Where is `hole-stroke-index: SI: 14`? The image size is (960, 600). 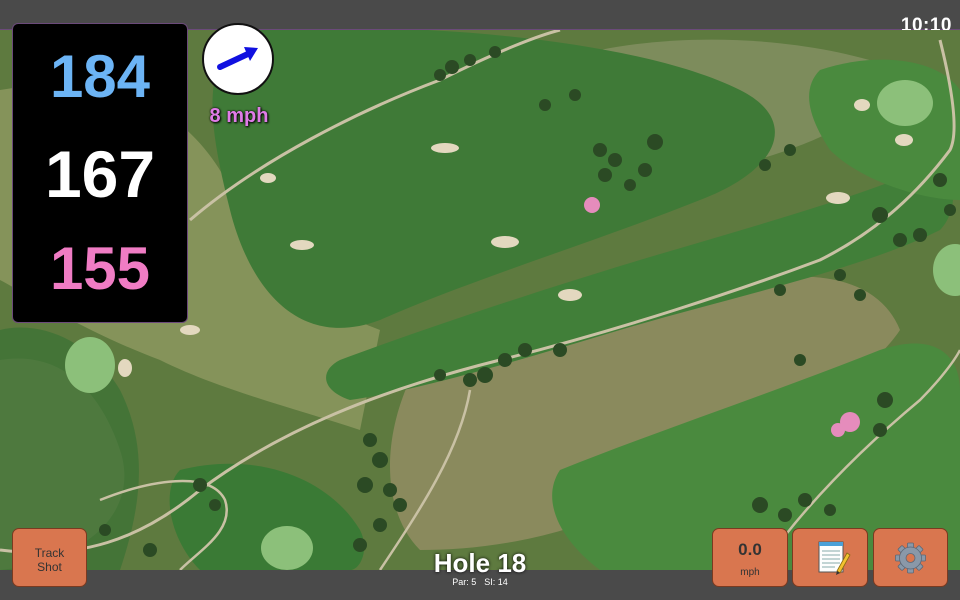 hole-stroke-index: SI: 14 is located at coordinates (496, 582).